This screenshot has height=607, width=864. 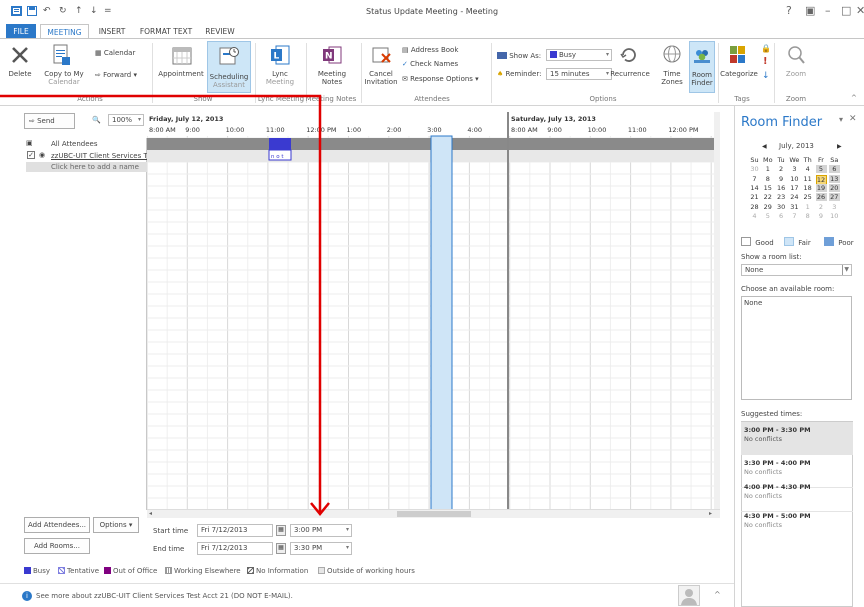 What do you see at coordinates (796, 348) in the screenshot?
I see `available-room-list: None` at bounding box center [796, 348].